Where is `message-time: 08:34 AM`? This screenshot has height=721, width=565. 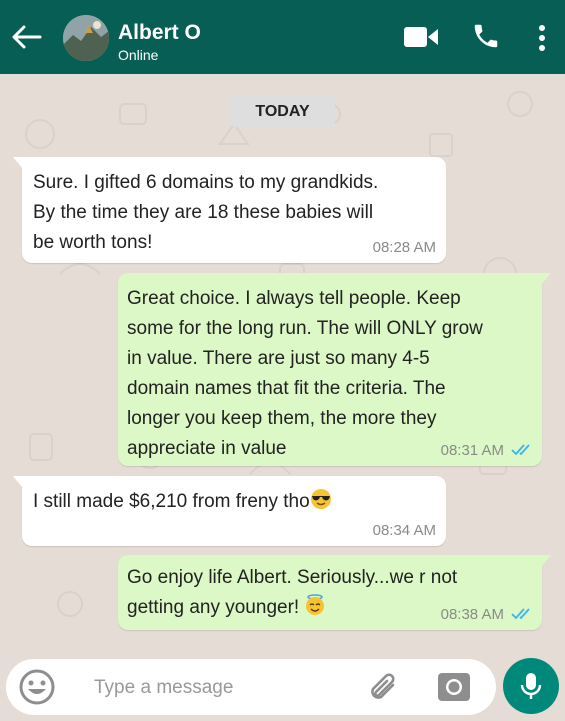
message-time: 08:34 AM is located at coordinates (404, 530).